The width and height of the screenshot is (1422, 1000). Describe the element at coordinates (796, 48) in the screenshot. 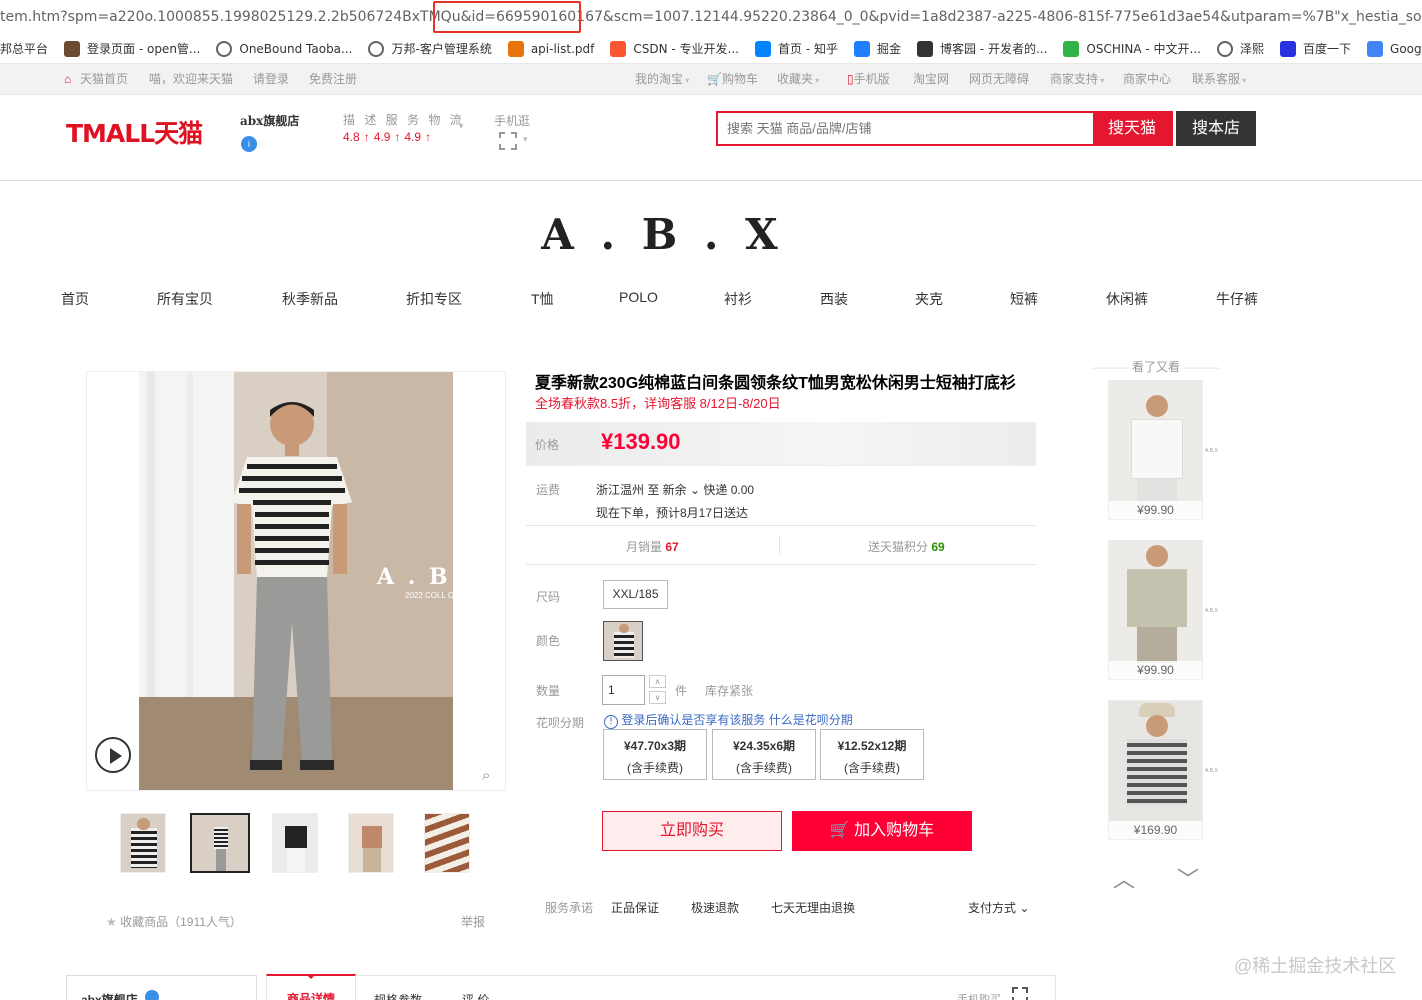

I see `bookmark-item: 首页 - 知乎` at that location.